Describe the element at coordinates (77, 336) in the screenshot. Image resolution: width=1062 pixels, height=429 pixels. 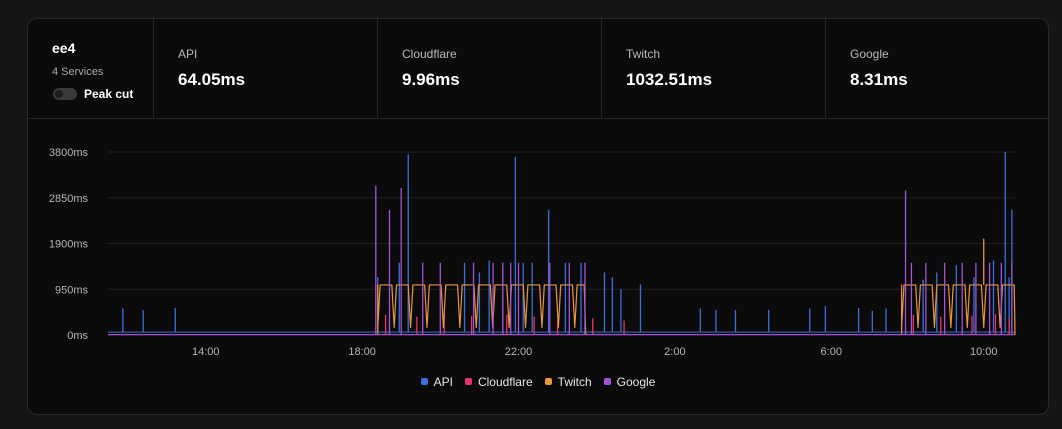
I see `y-tick-label: 0ms` at that location.